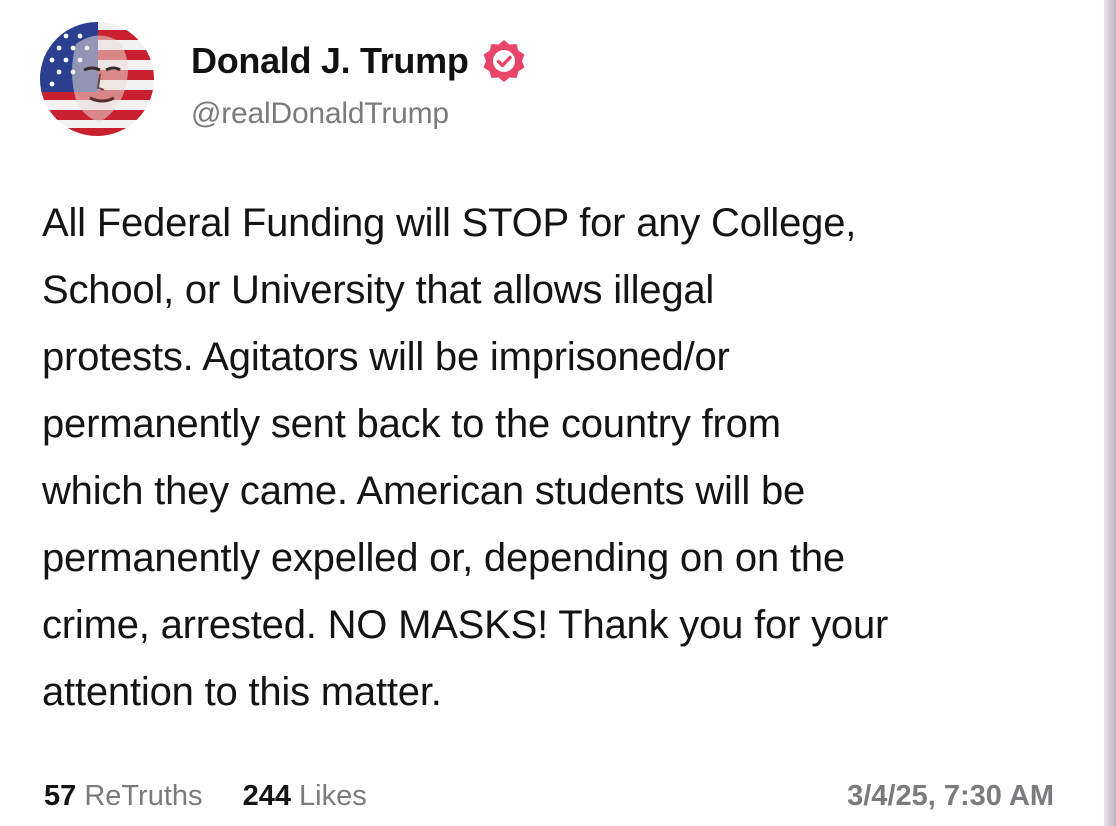 The height and width of the screenshot is (826, 1116). I want to click on likes-count: 244, so click(266, 796).